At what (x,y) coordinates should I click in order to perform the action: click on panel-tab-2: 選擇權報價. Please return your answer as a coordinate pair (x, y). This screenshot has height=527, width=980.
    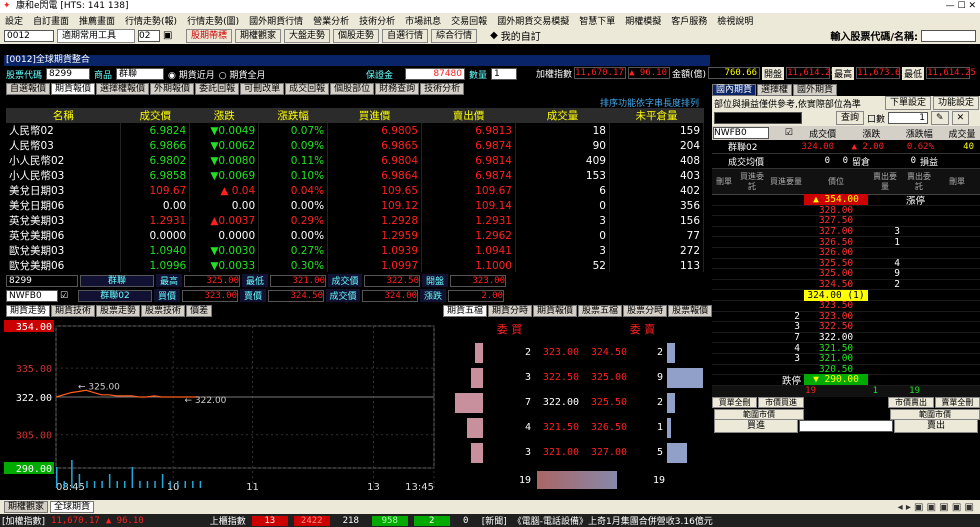
    Looking at the image, I should click on (123, 89).